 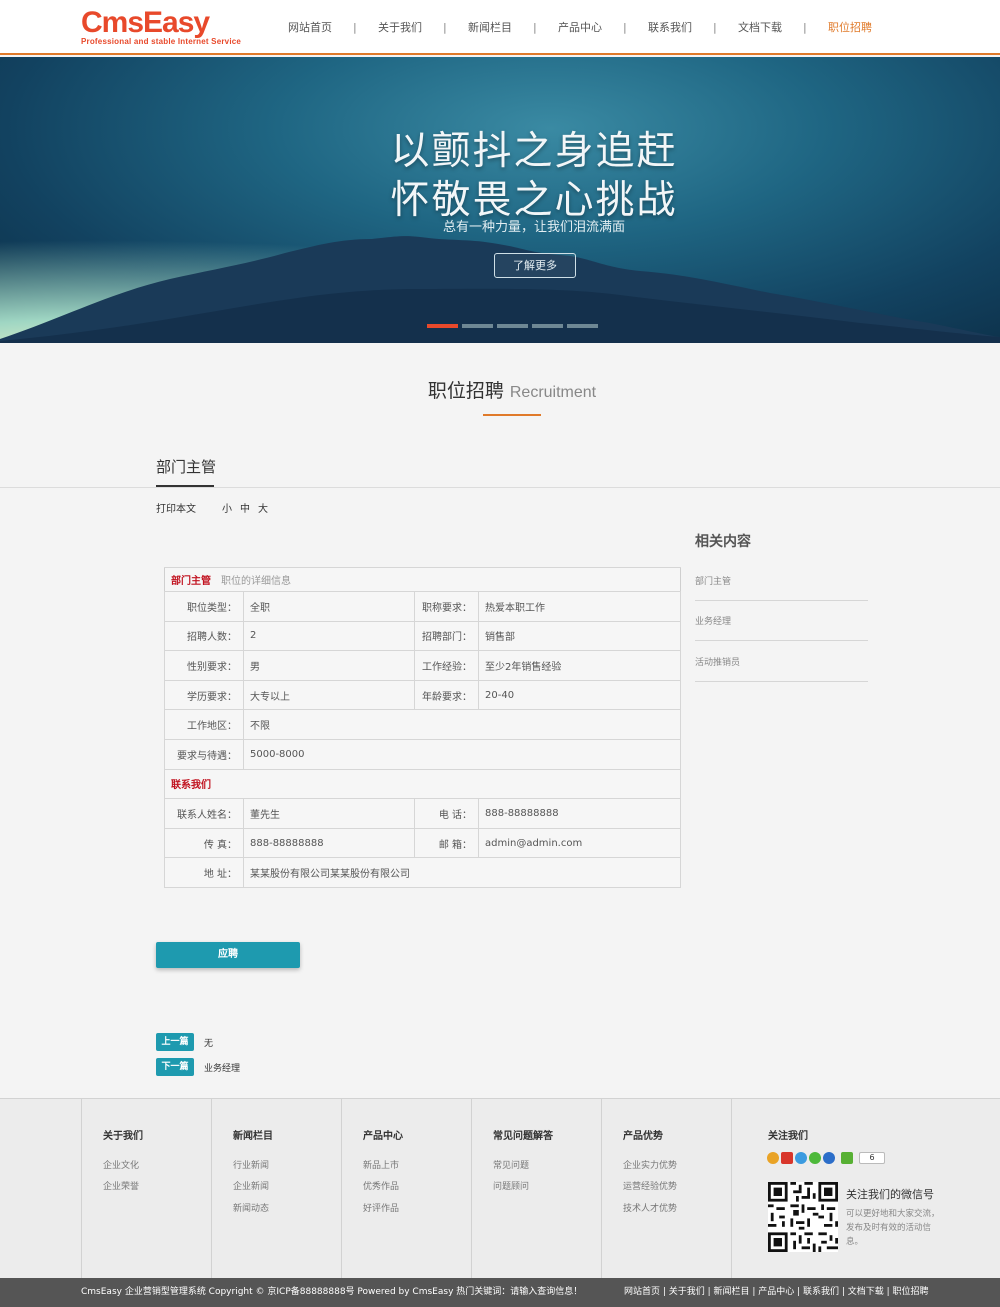 What do you see at coordinates (121, 1185) in the screenshot?
I see `footer-link: 企业荣誉` at bounding box center [121, 1185].